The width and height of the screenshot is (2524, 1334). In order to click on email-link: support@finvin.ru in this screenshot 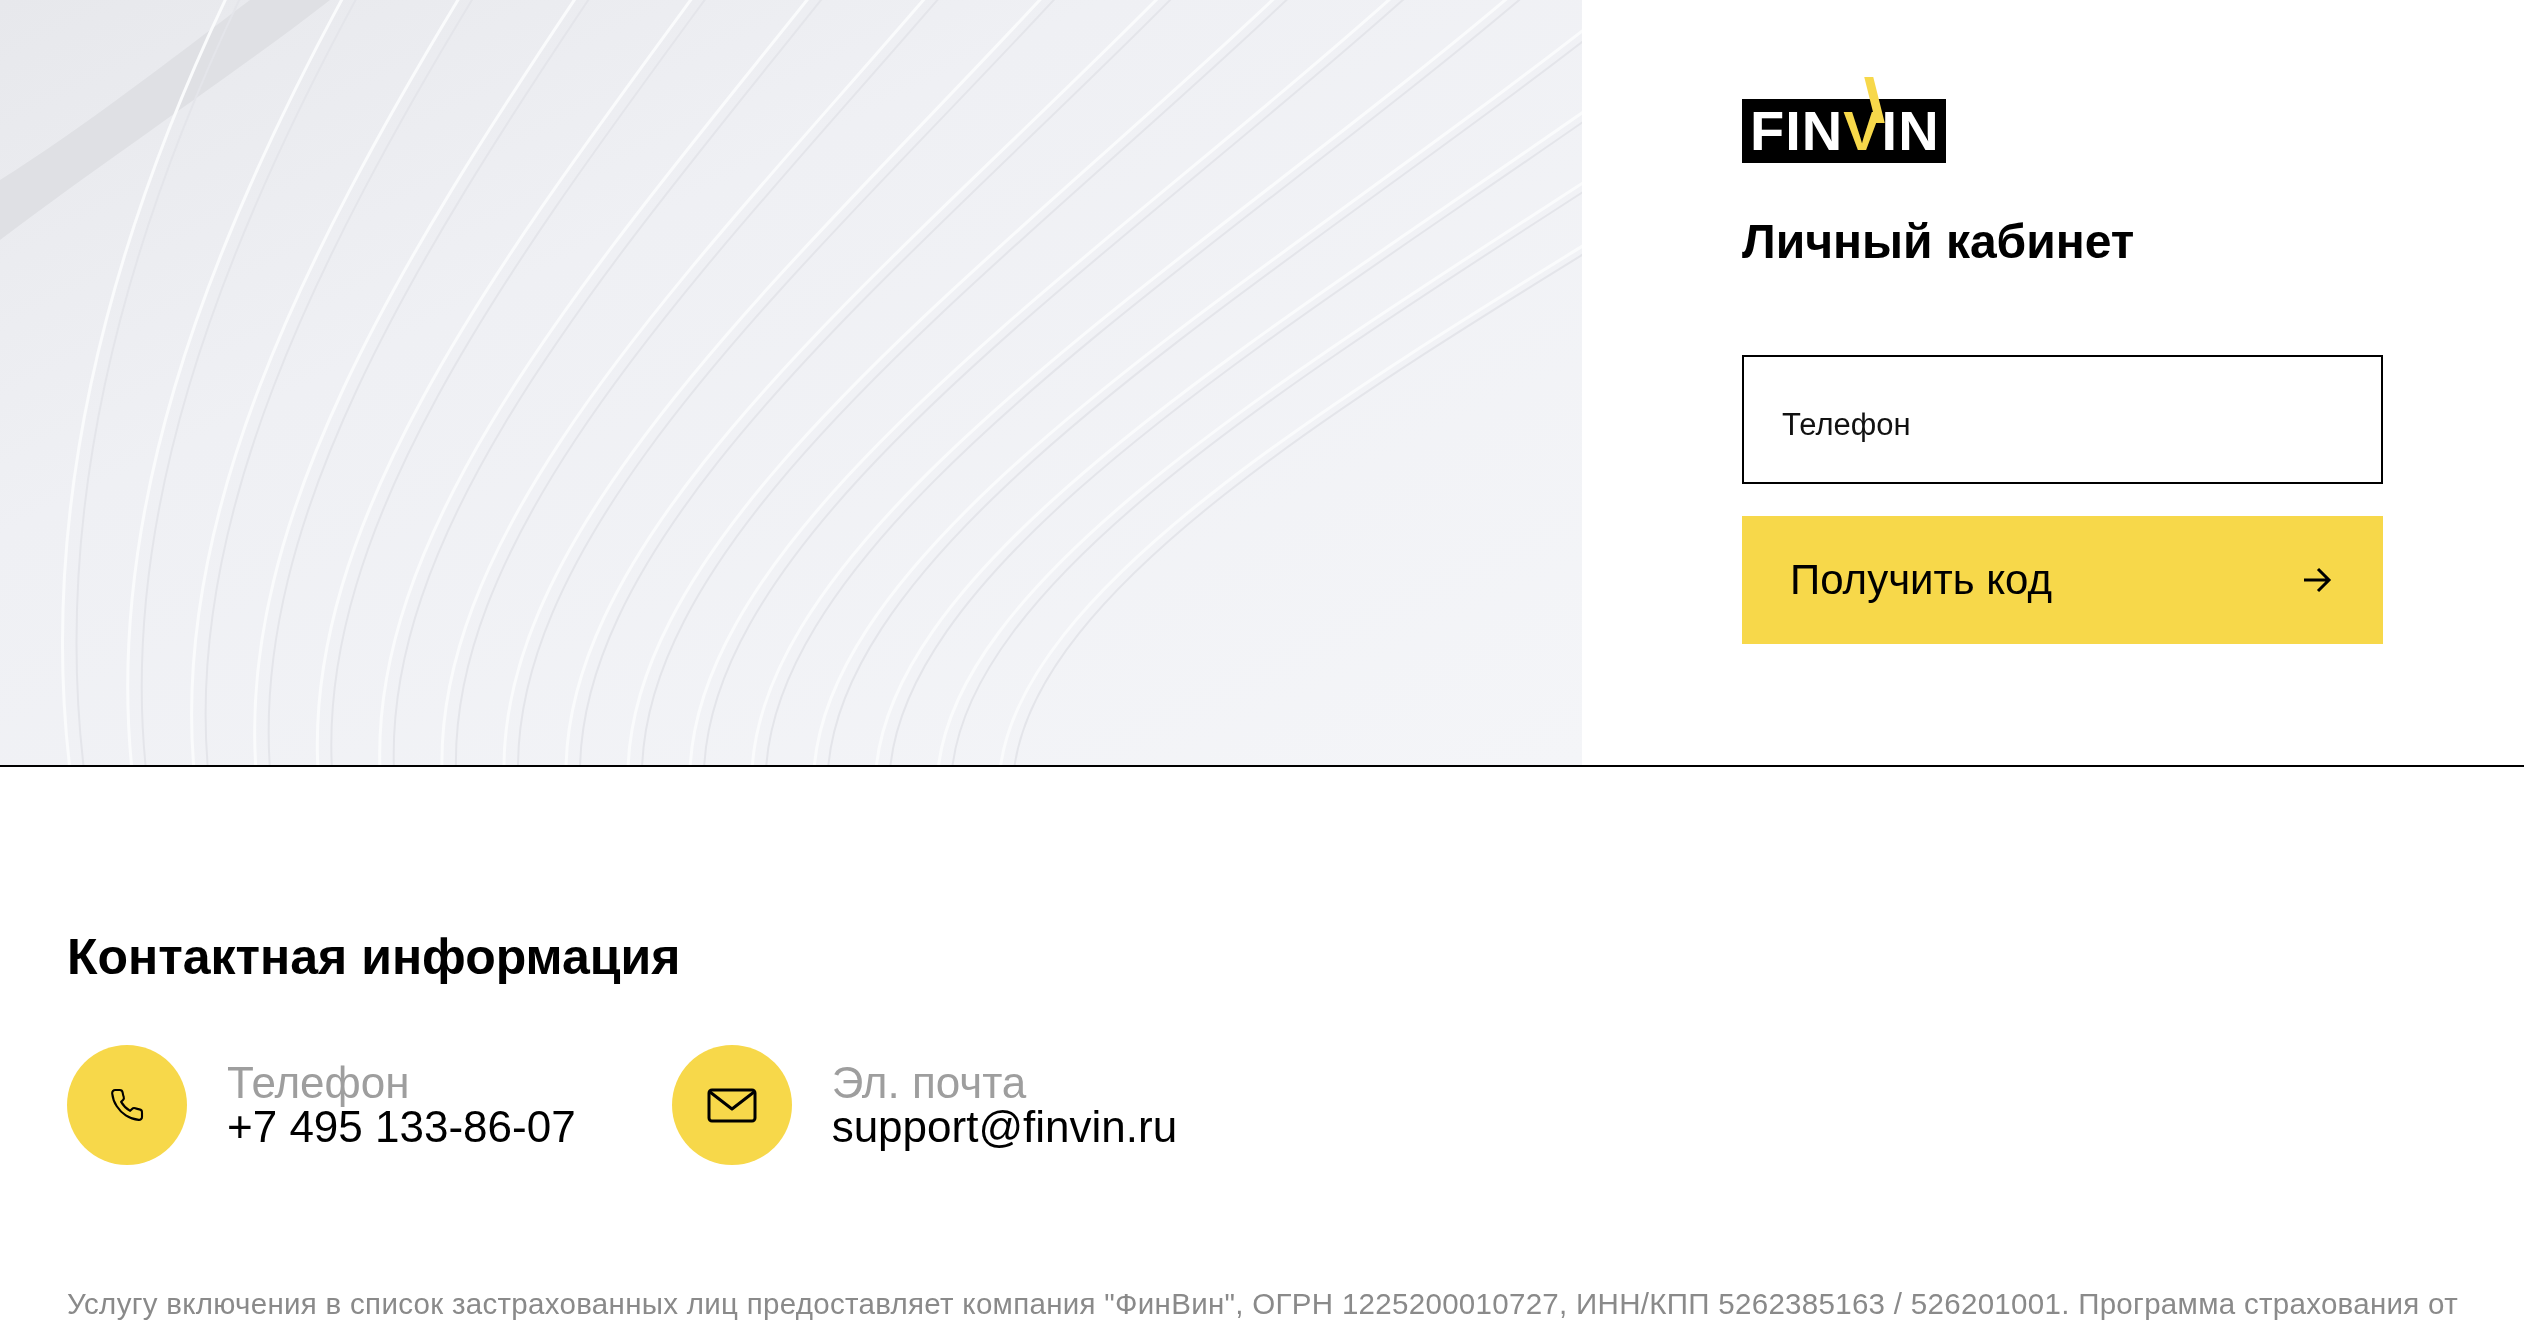, I will do `click(1004, 1127)`.